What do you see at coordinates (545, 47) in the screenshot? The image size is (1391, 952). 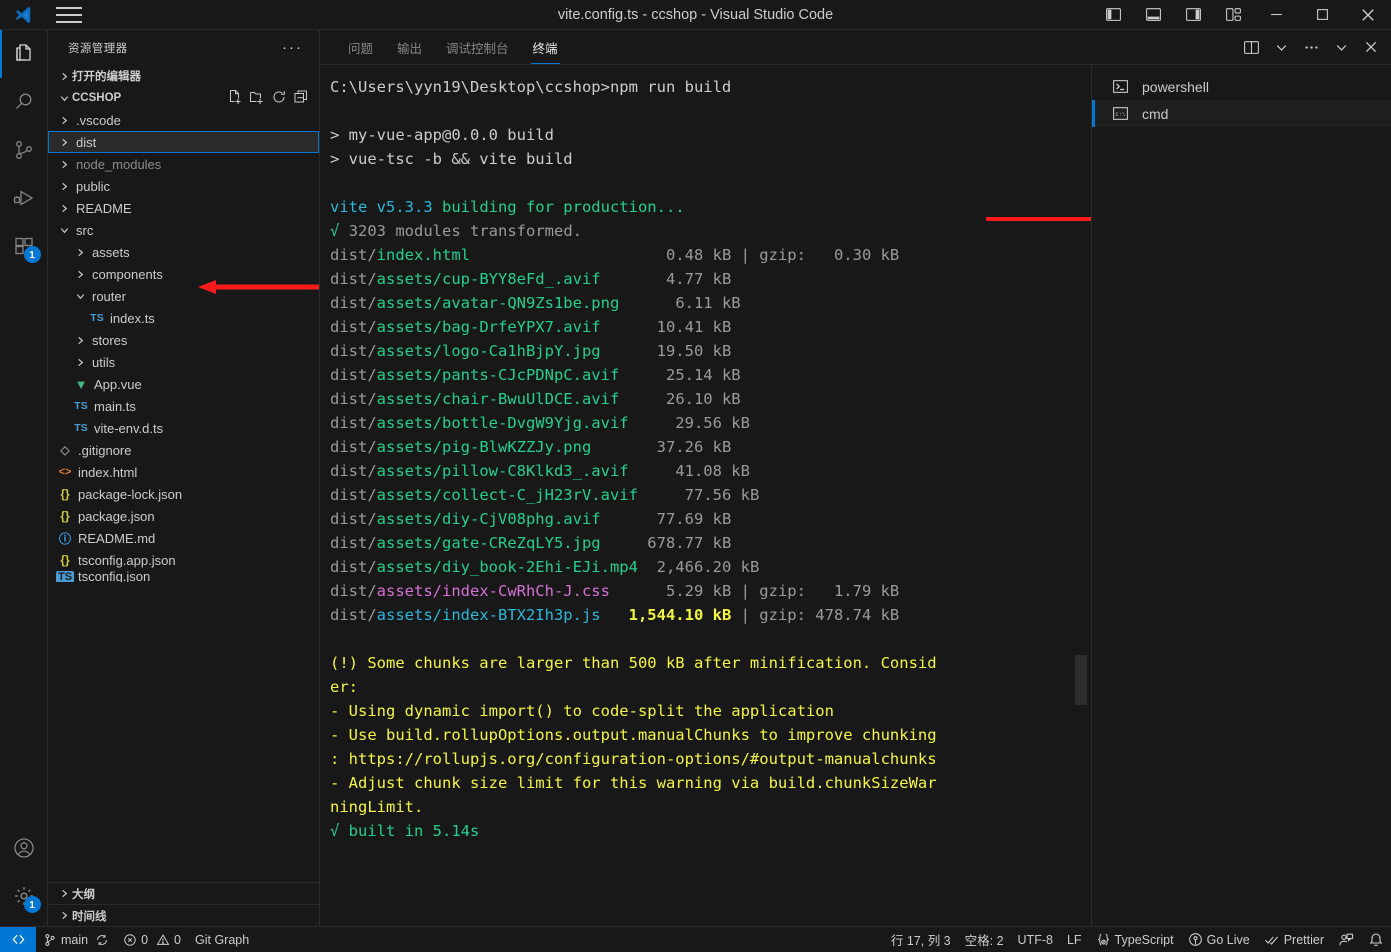 I see `tab-terminal: 终端` at bounding box center [545, 47].